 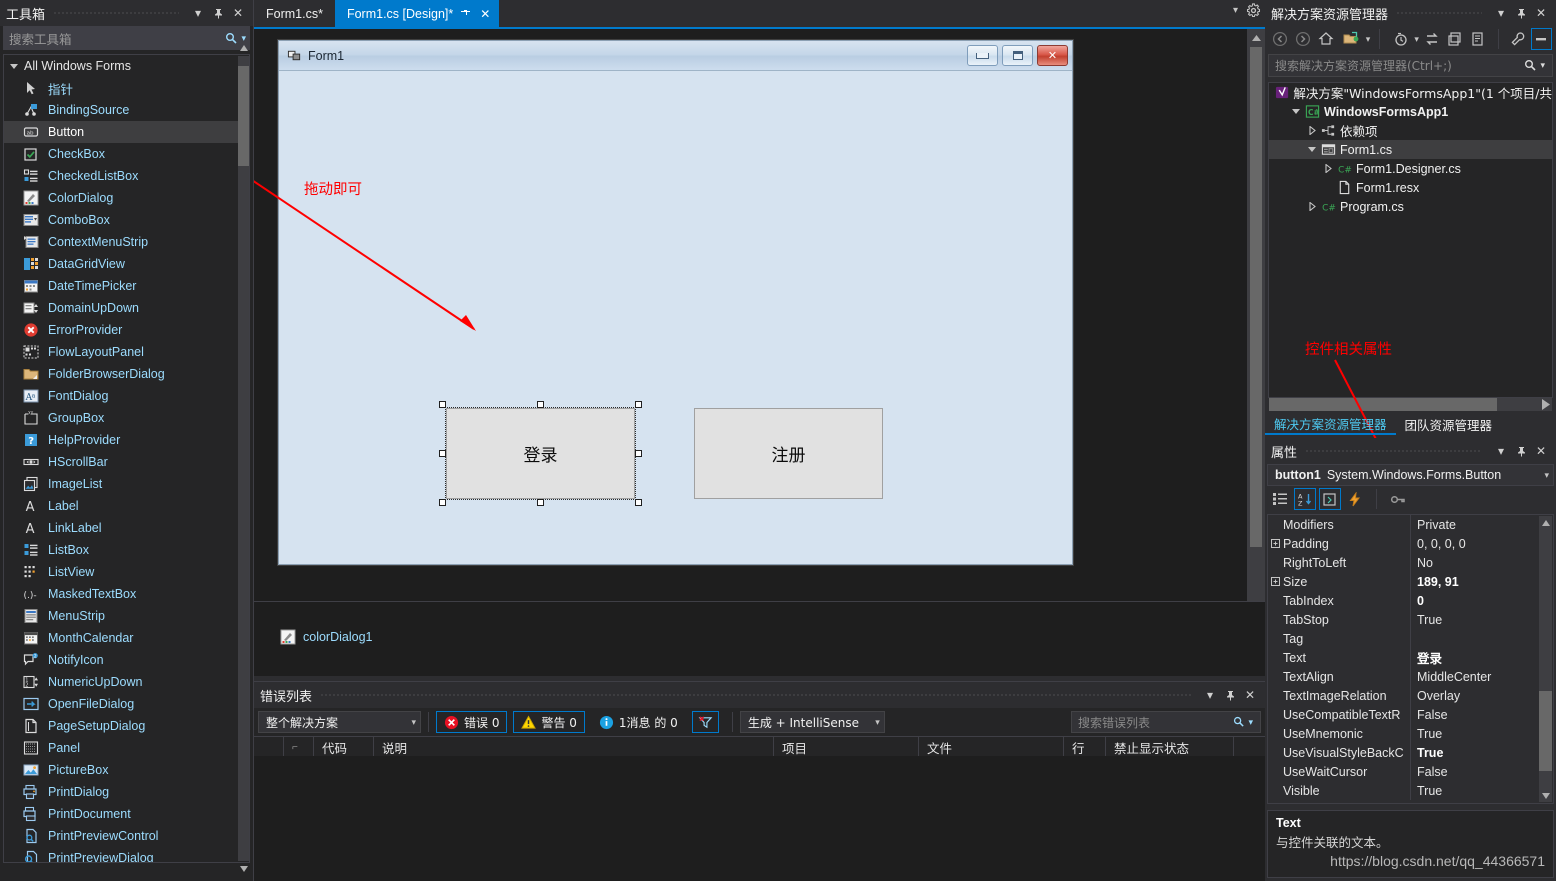 I want to click on property-value: False, so click(x=1482, y=714).